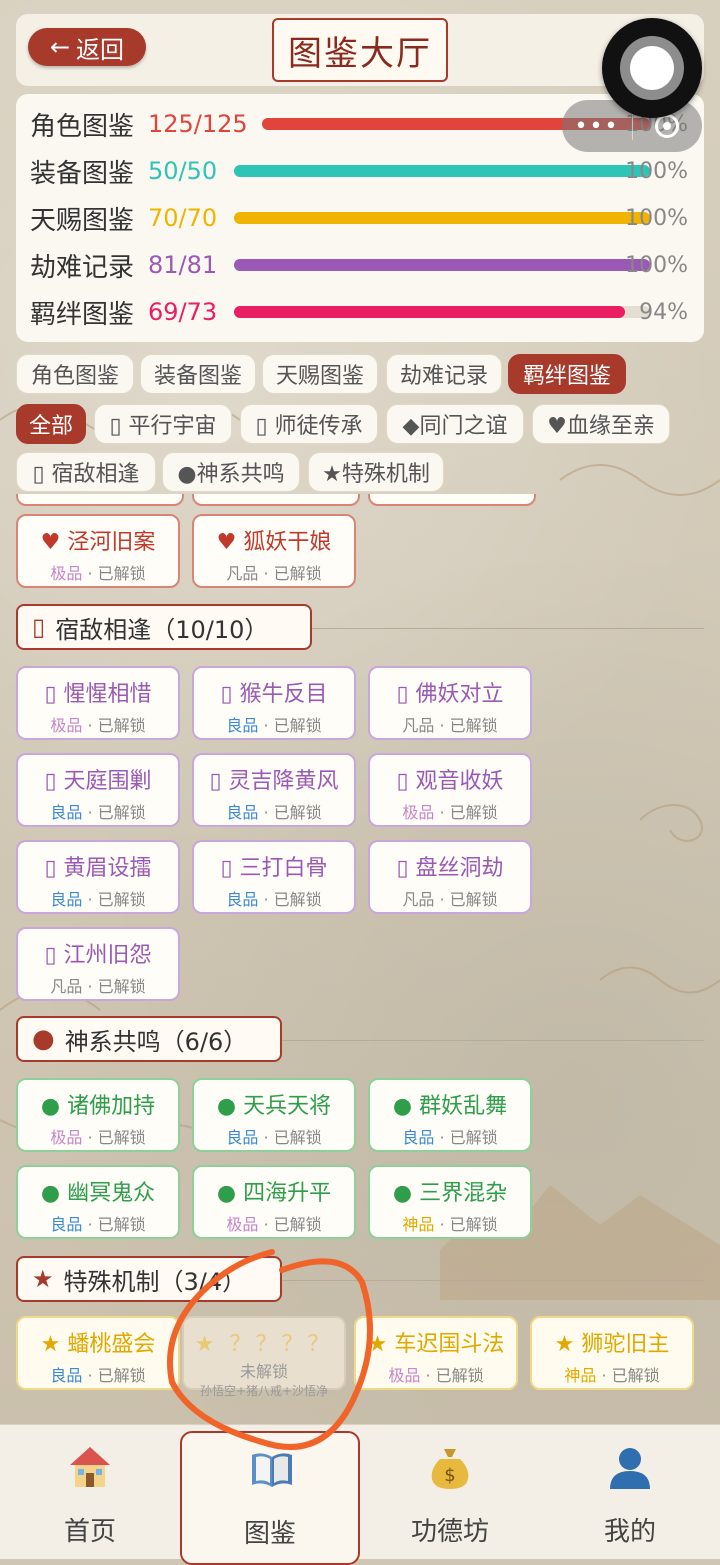 The image size is (720, 1565). Describe the element at coordinates (667, 126) in the screenshot. I see `close-miniprogram-button` at that location.